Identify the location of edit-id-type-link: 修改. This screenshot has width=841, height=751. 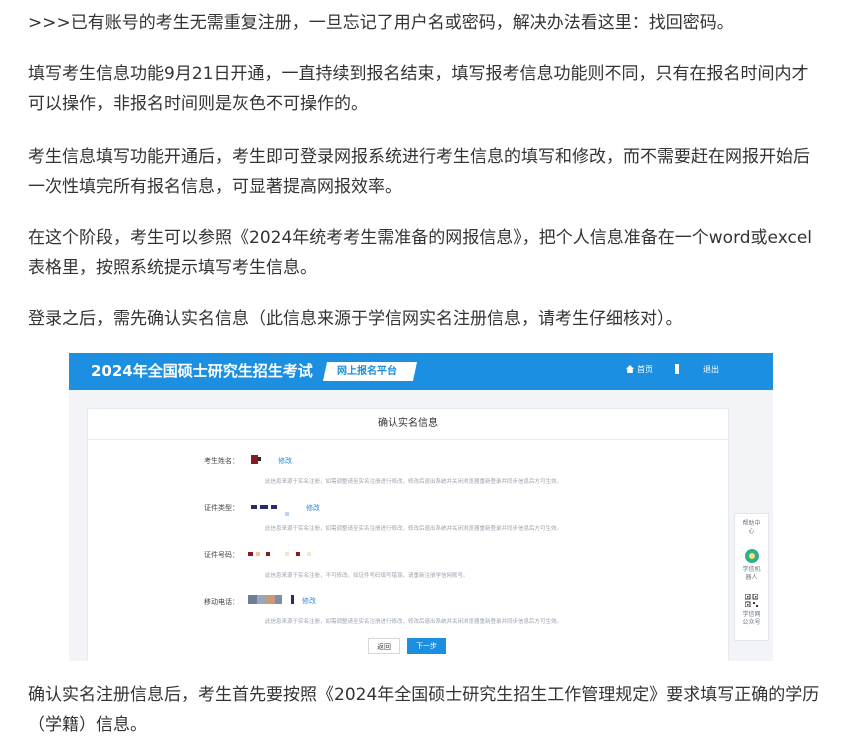
(313, 508).